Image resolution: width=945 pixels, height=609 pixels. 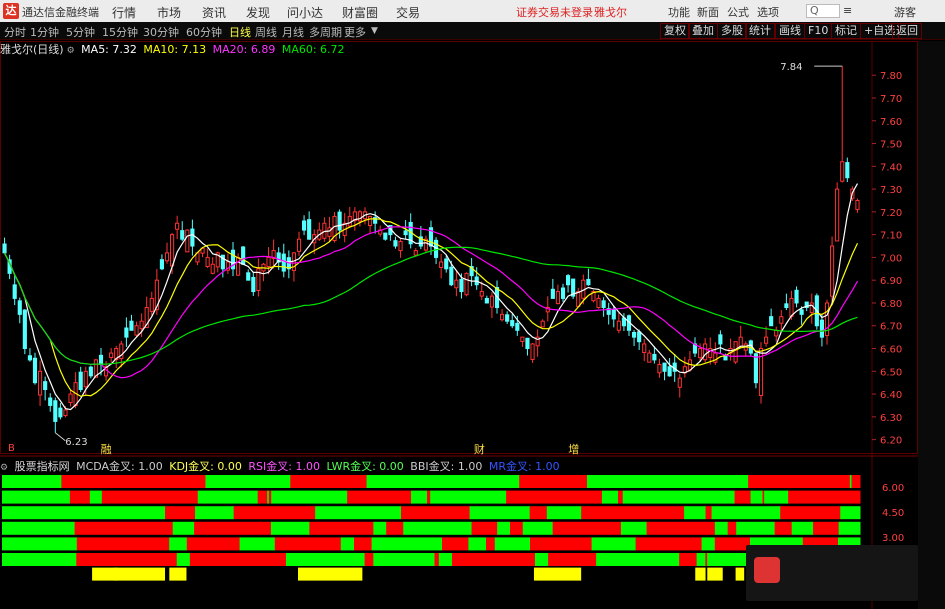 I want to click on indicator-rsi: RSI金叉: 1.00, so click(x=284, y=466).